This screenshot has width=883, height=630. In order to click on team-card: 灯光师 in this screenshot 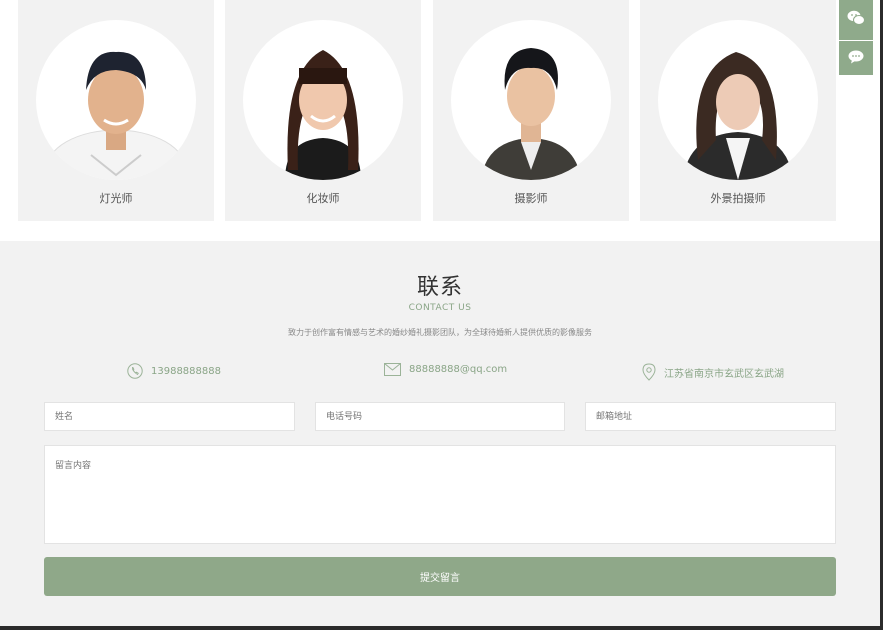, I will do `click(116, 110)`.